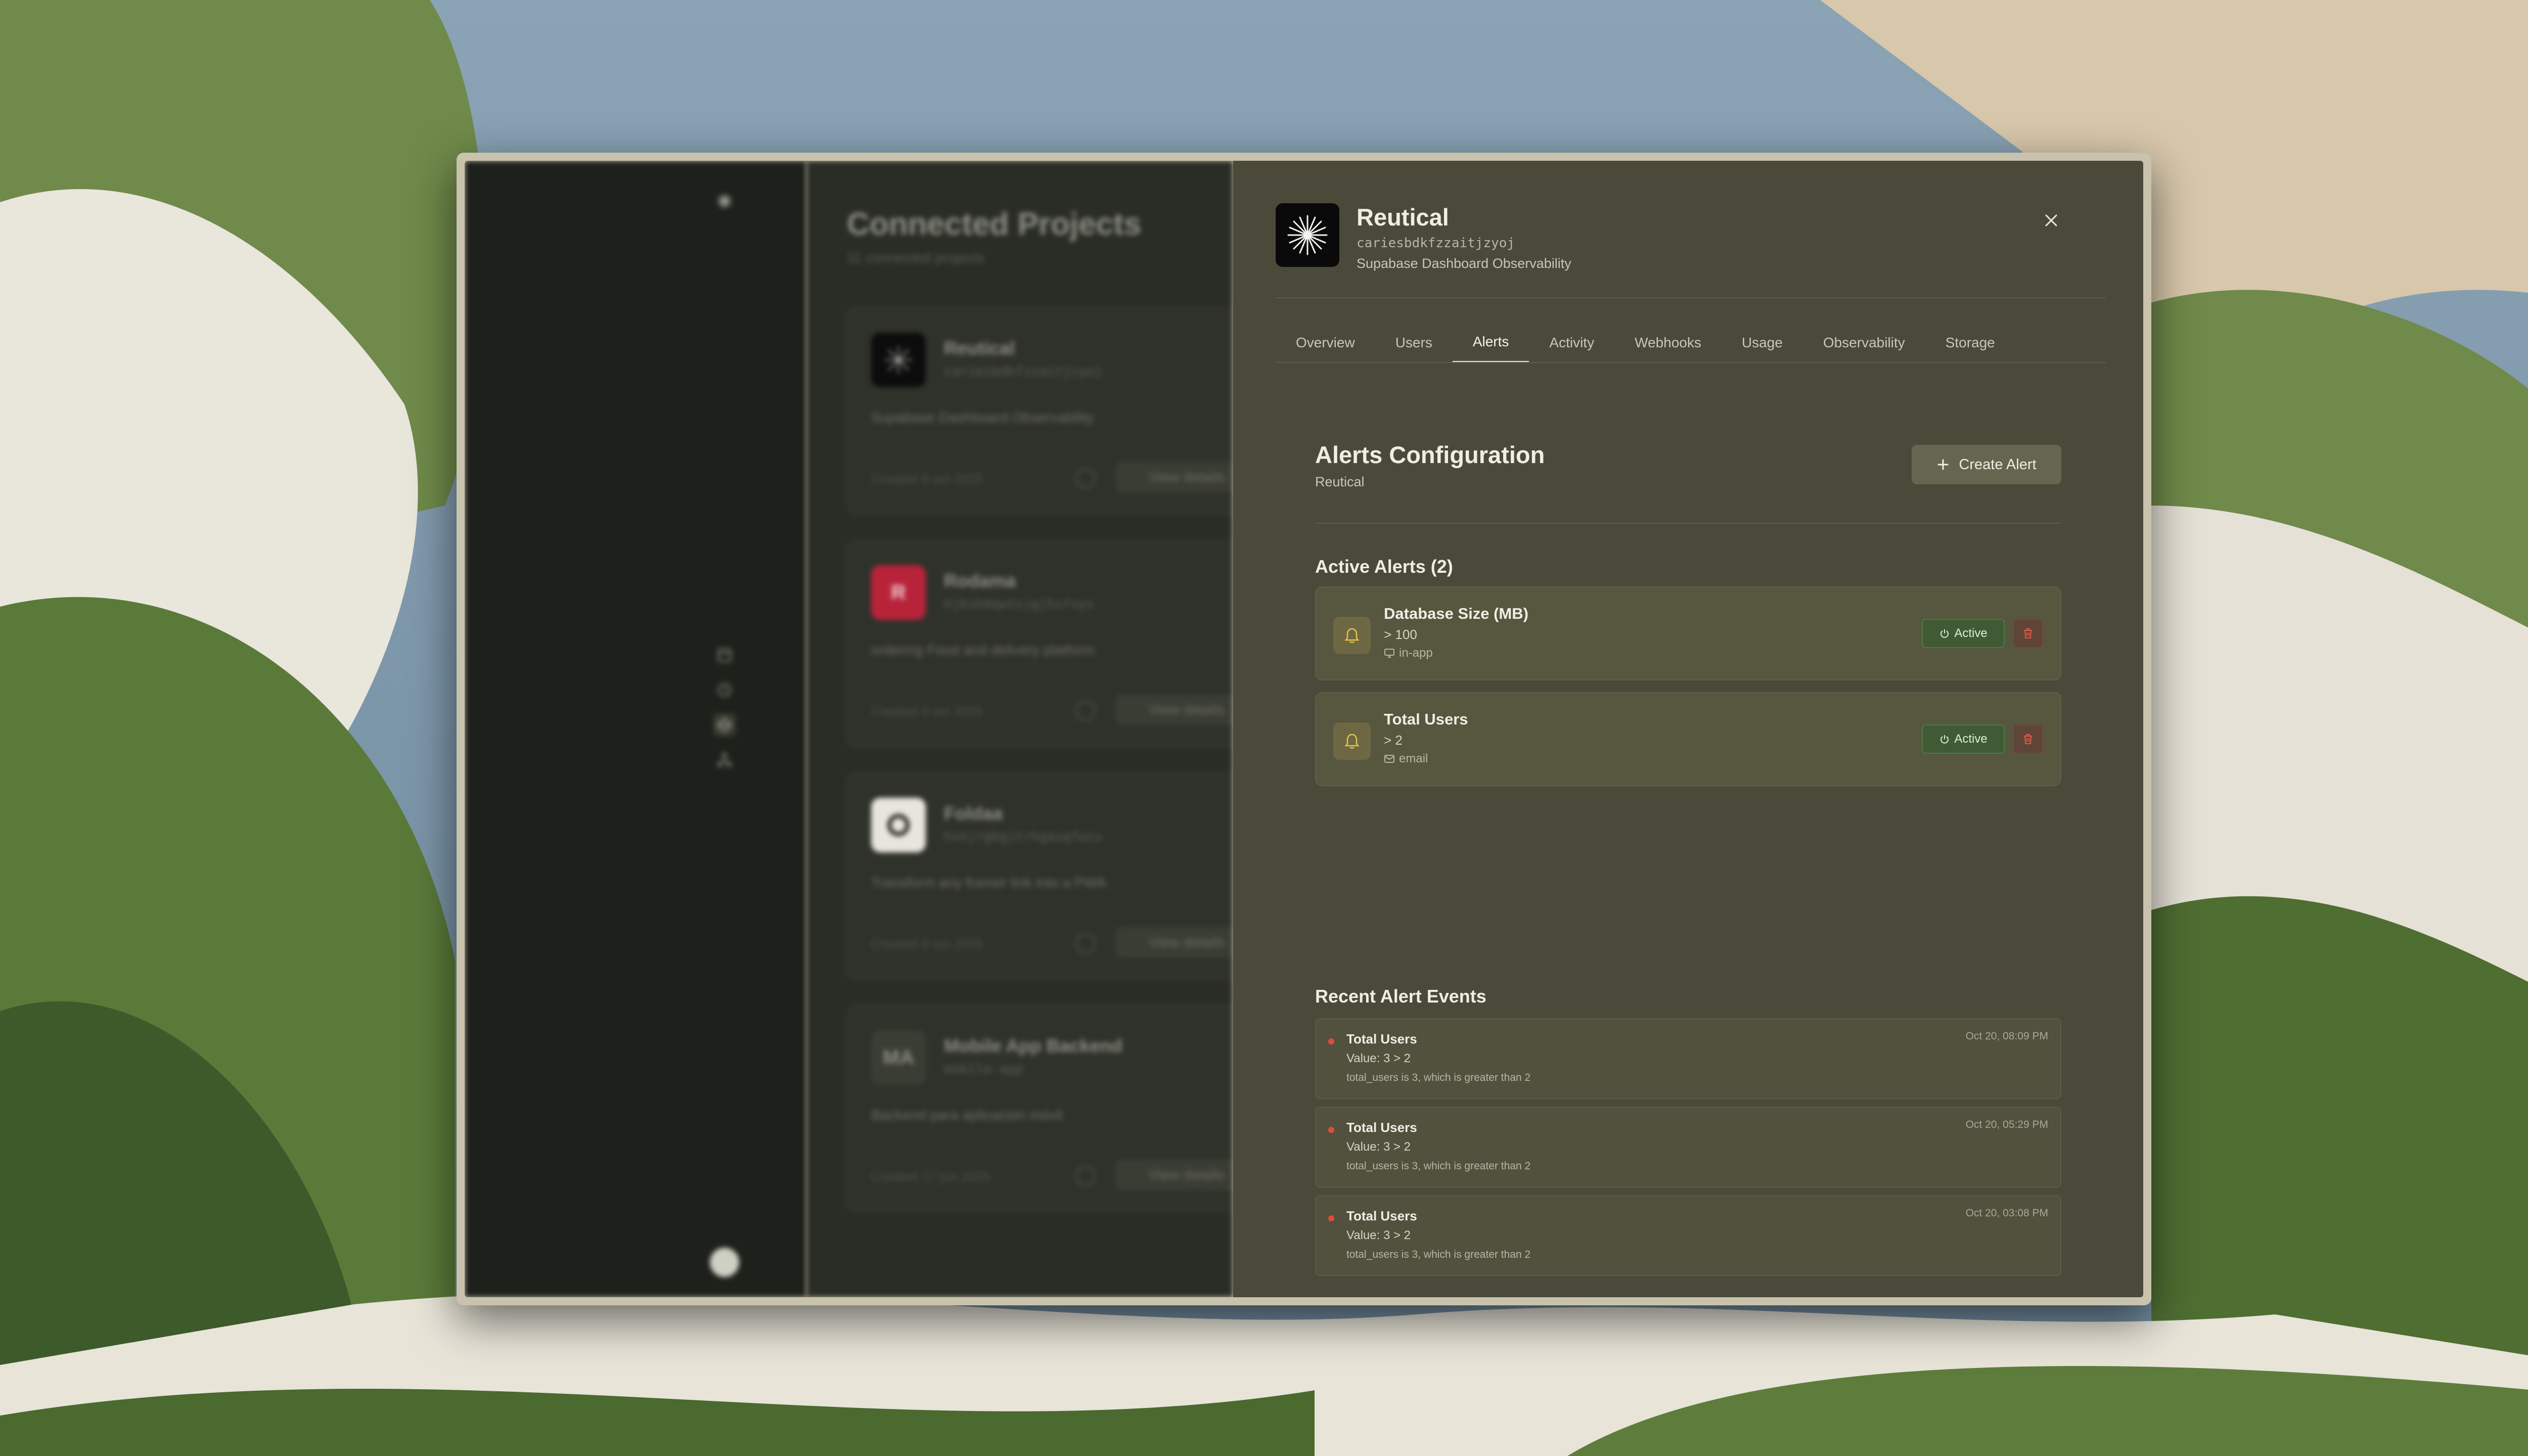  Describe the element at coordinates (1572, 343) in the screenshot. I see `tab-activity: Activity` at that location.